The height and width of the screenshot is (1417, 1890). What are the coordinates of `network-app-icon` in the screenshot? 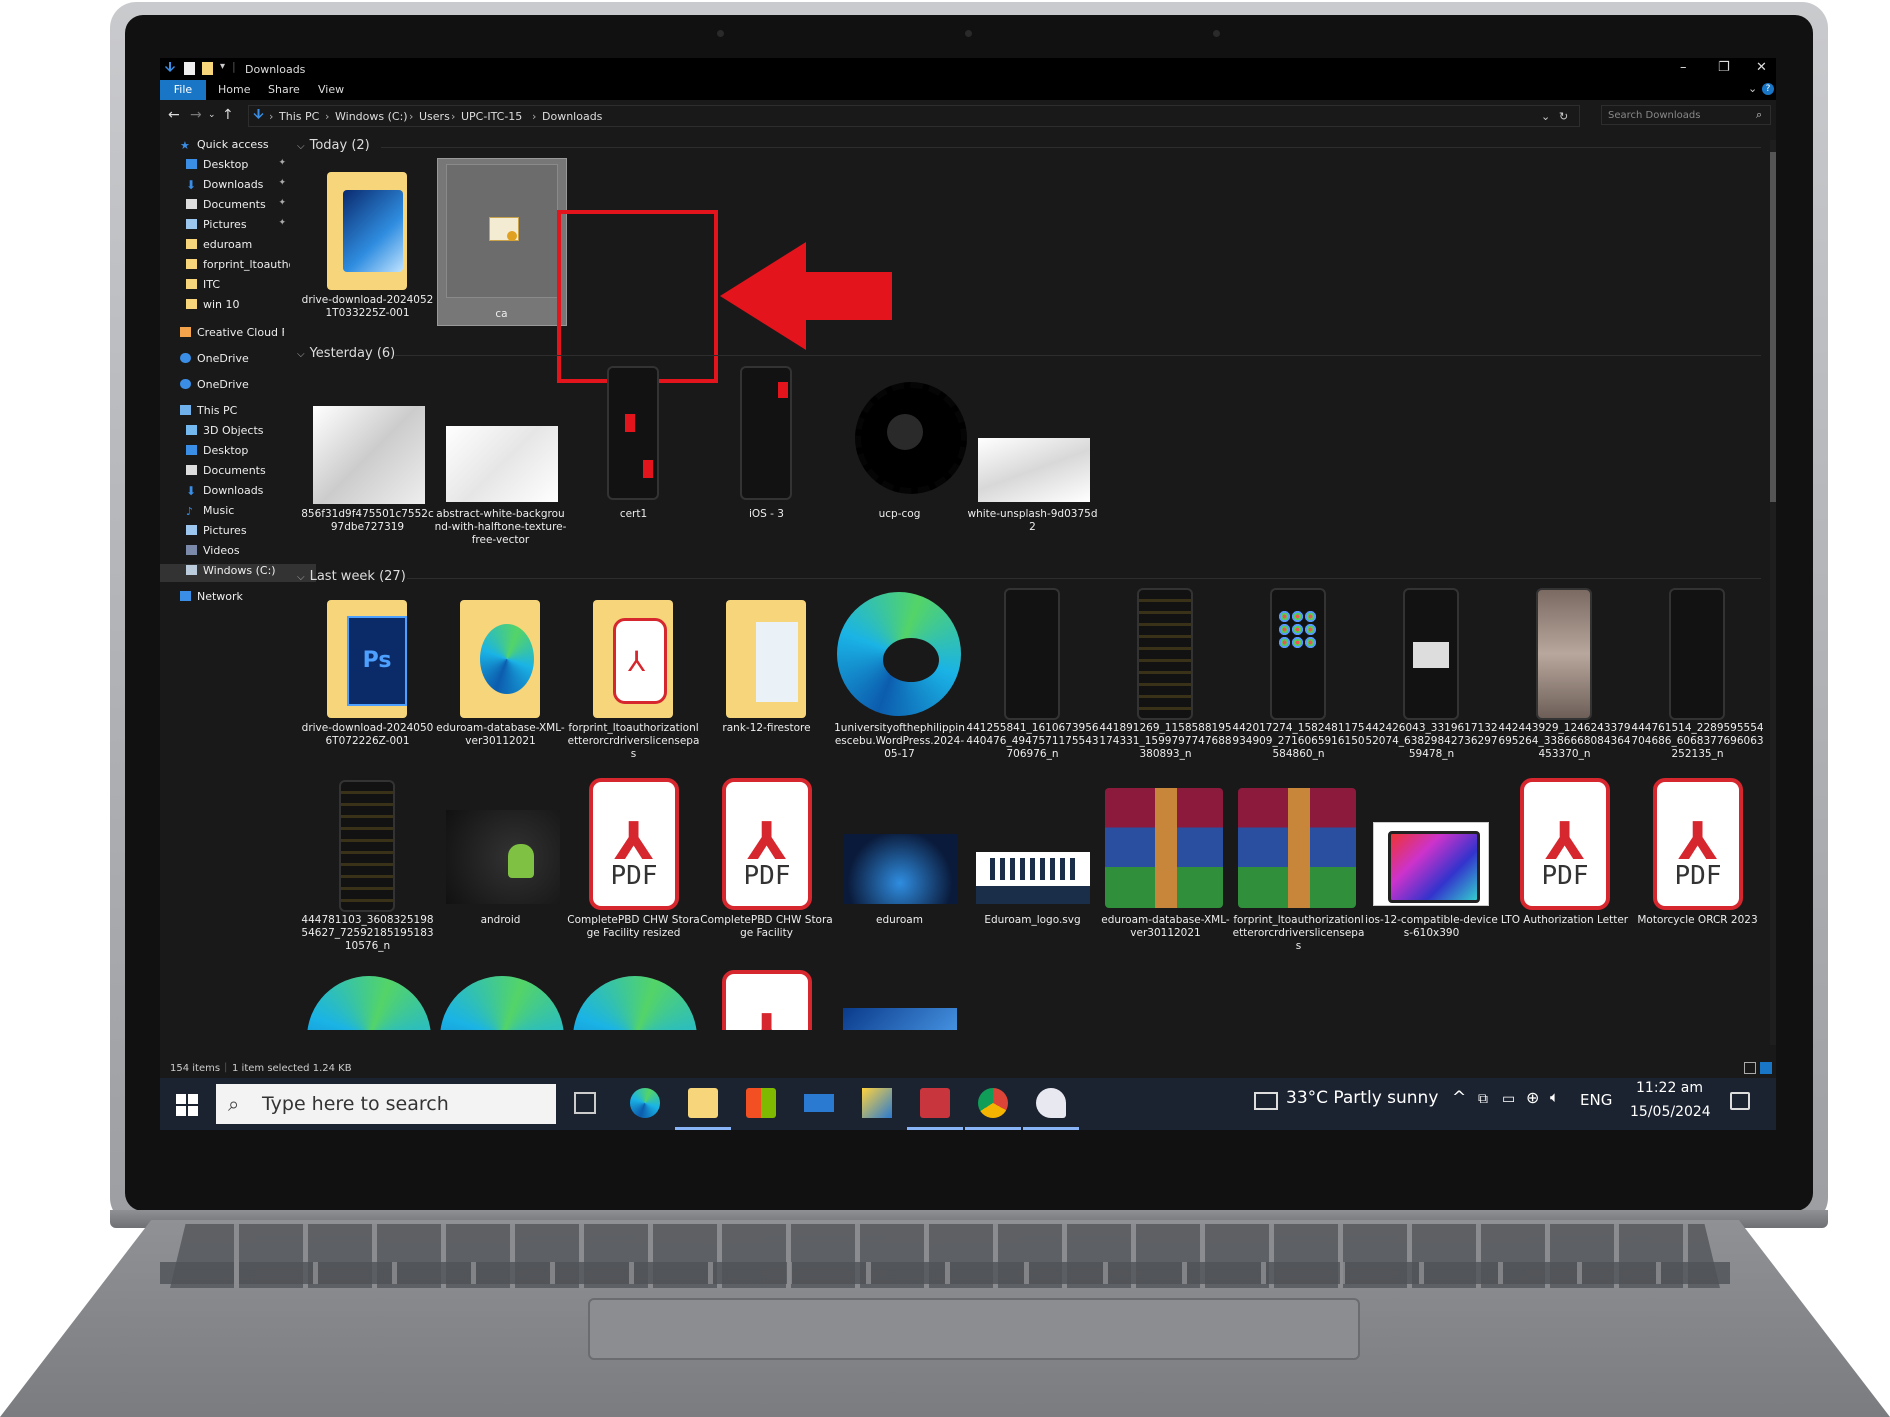 It's located at (877, 1103).